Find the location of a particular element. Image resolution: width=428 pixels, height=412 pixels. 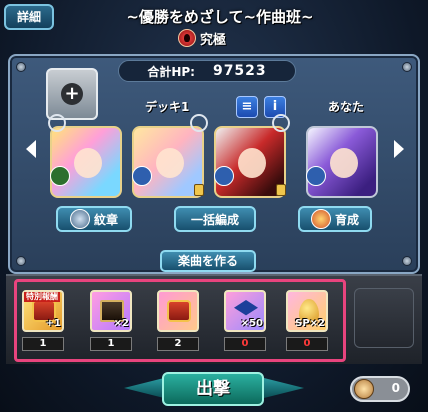

emblem-label: 紋章 is located at coordinates (105, 219).